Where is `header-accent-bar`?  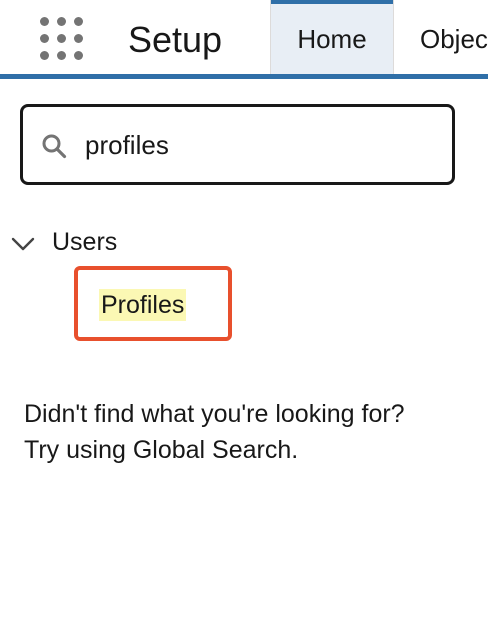
header-accent-bar is located at coordinates (244, 76).